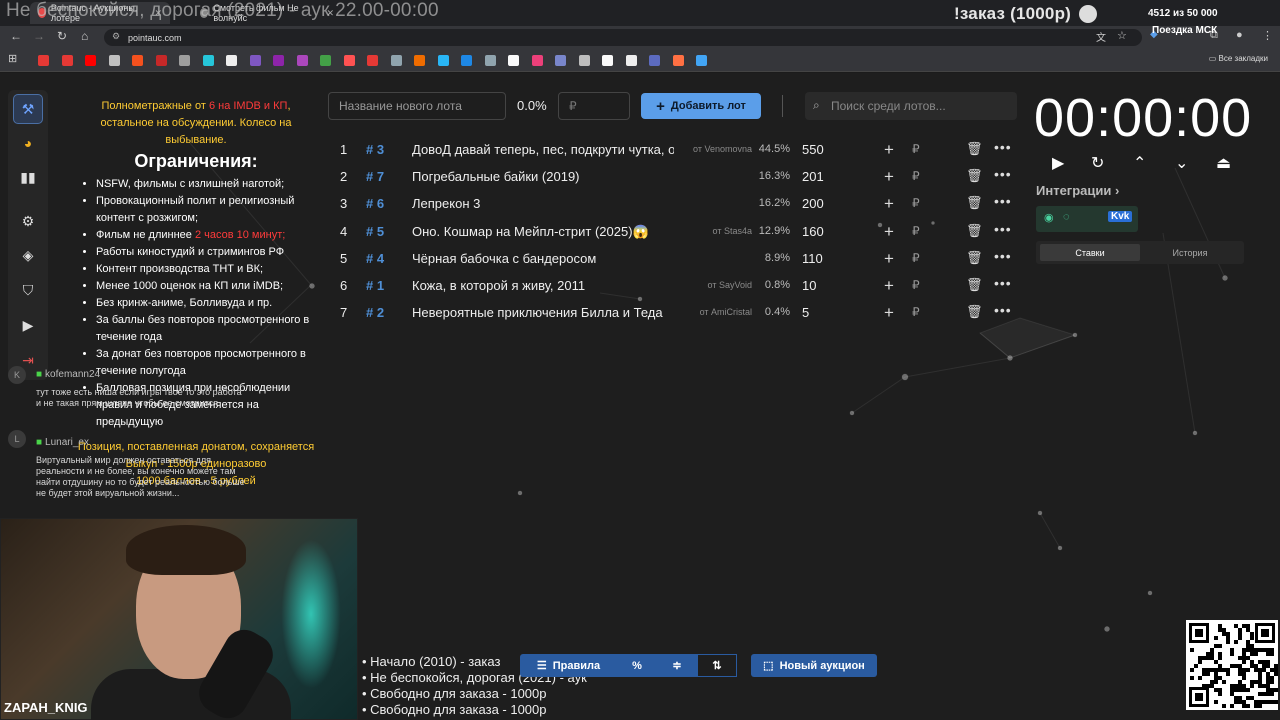 The image size is (1280, 720). Describe the element at coordinates (28, 221) in the screenshot. I see `settings-icon: ⚙` at that location.